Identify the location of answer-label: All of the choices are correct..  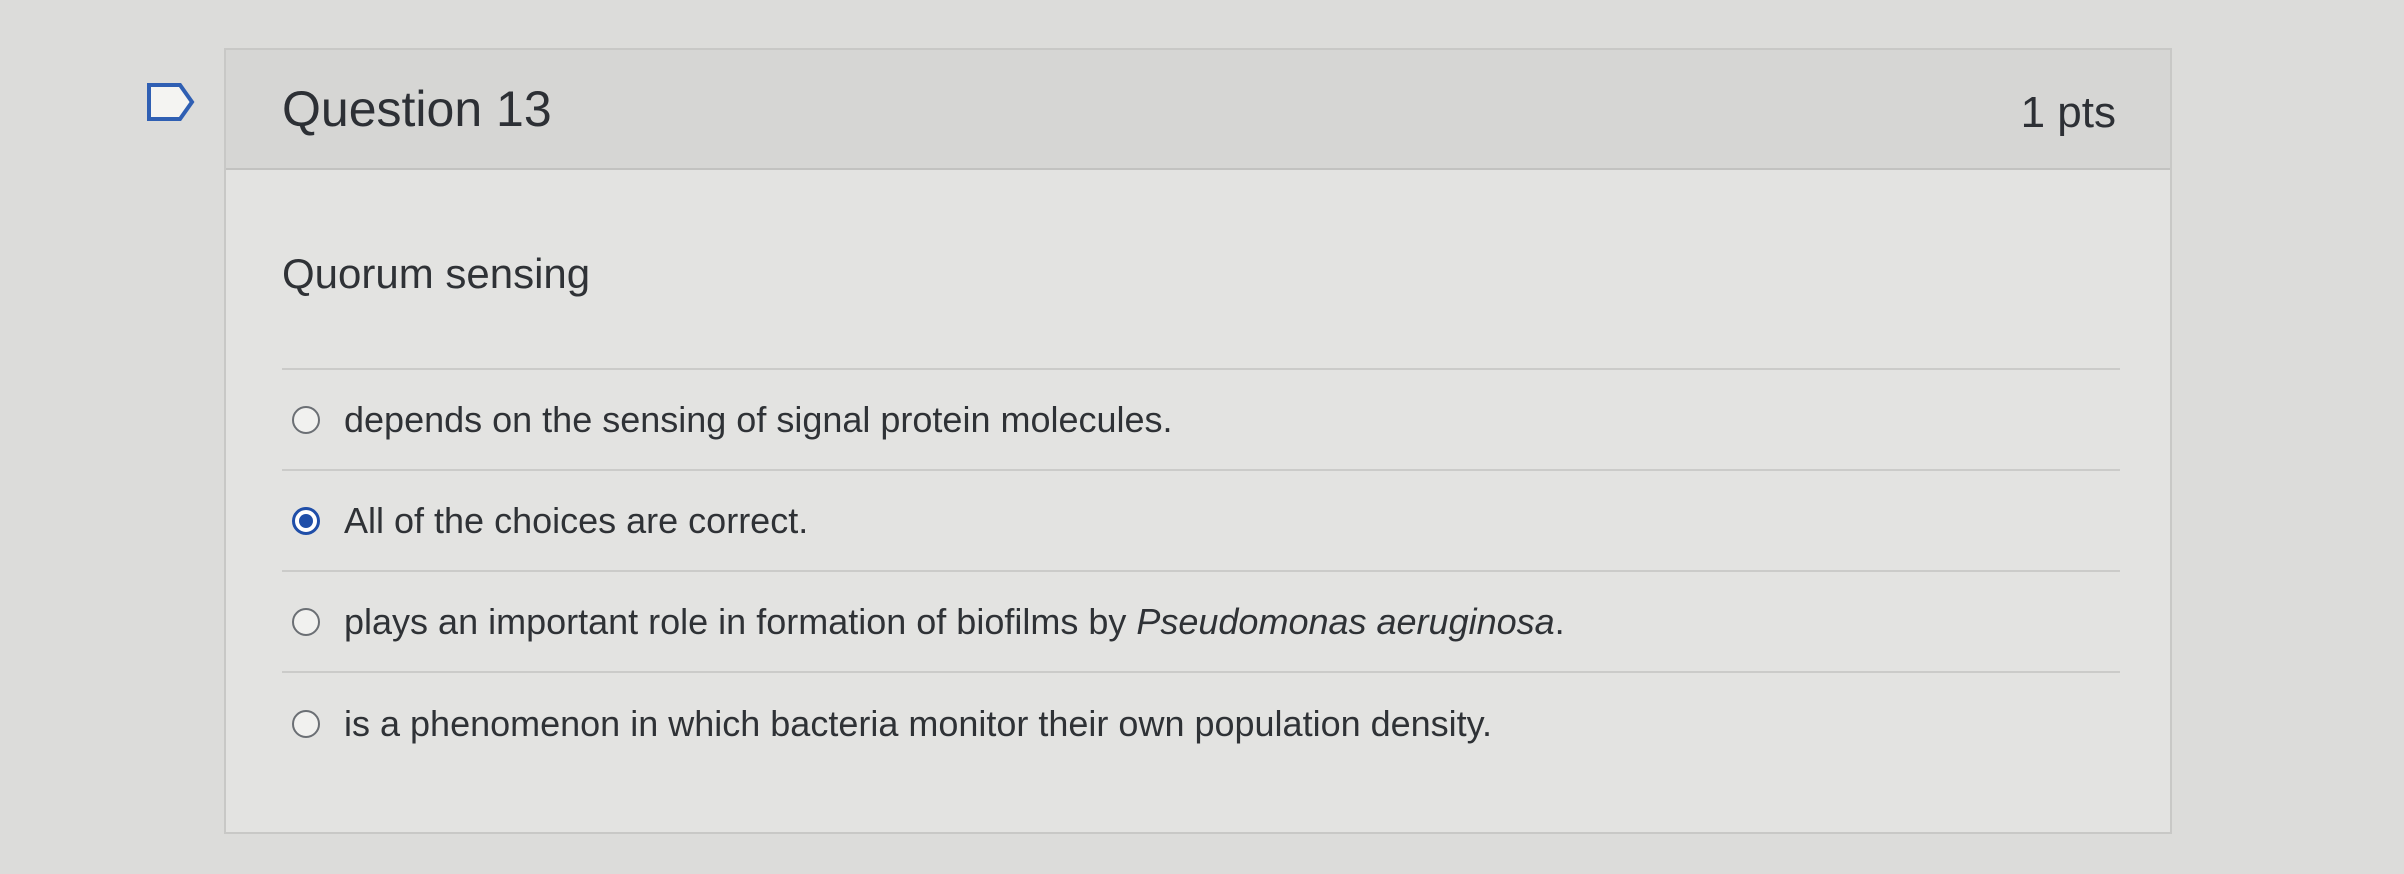
(576, 520).